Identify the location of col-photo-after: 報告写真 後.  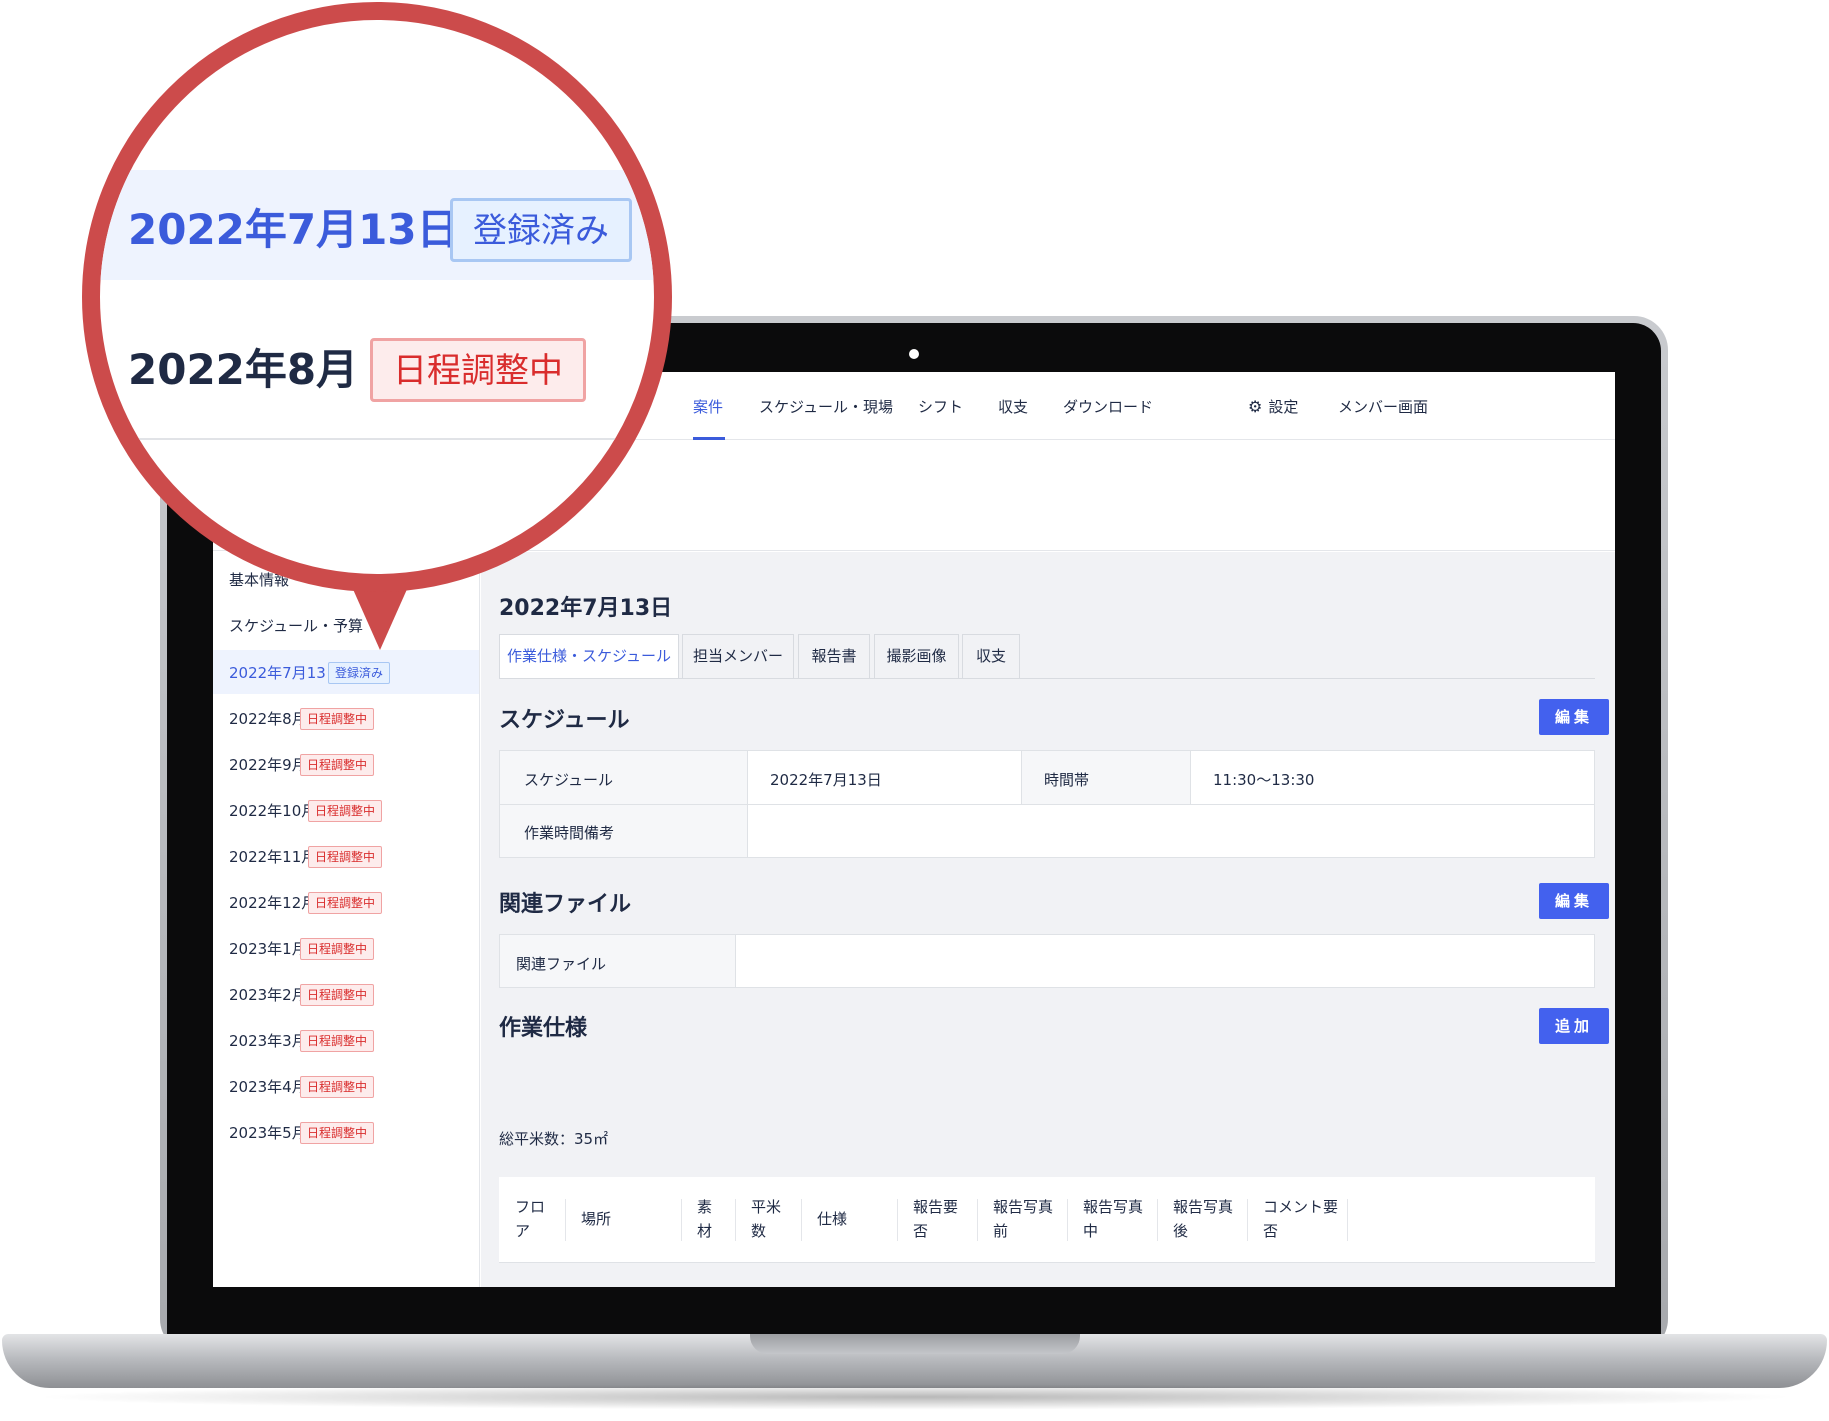
(1203, 1219).